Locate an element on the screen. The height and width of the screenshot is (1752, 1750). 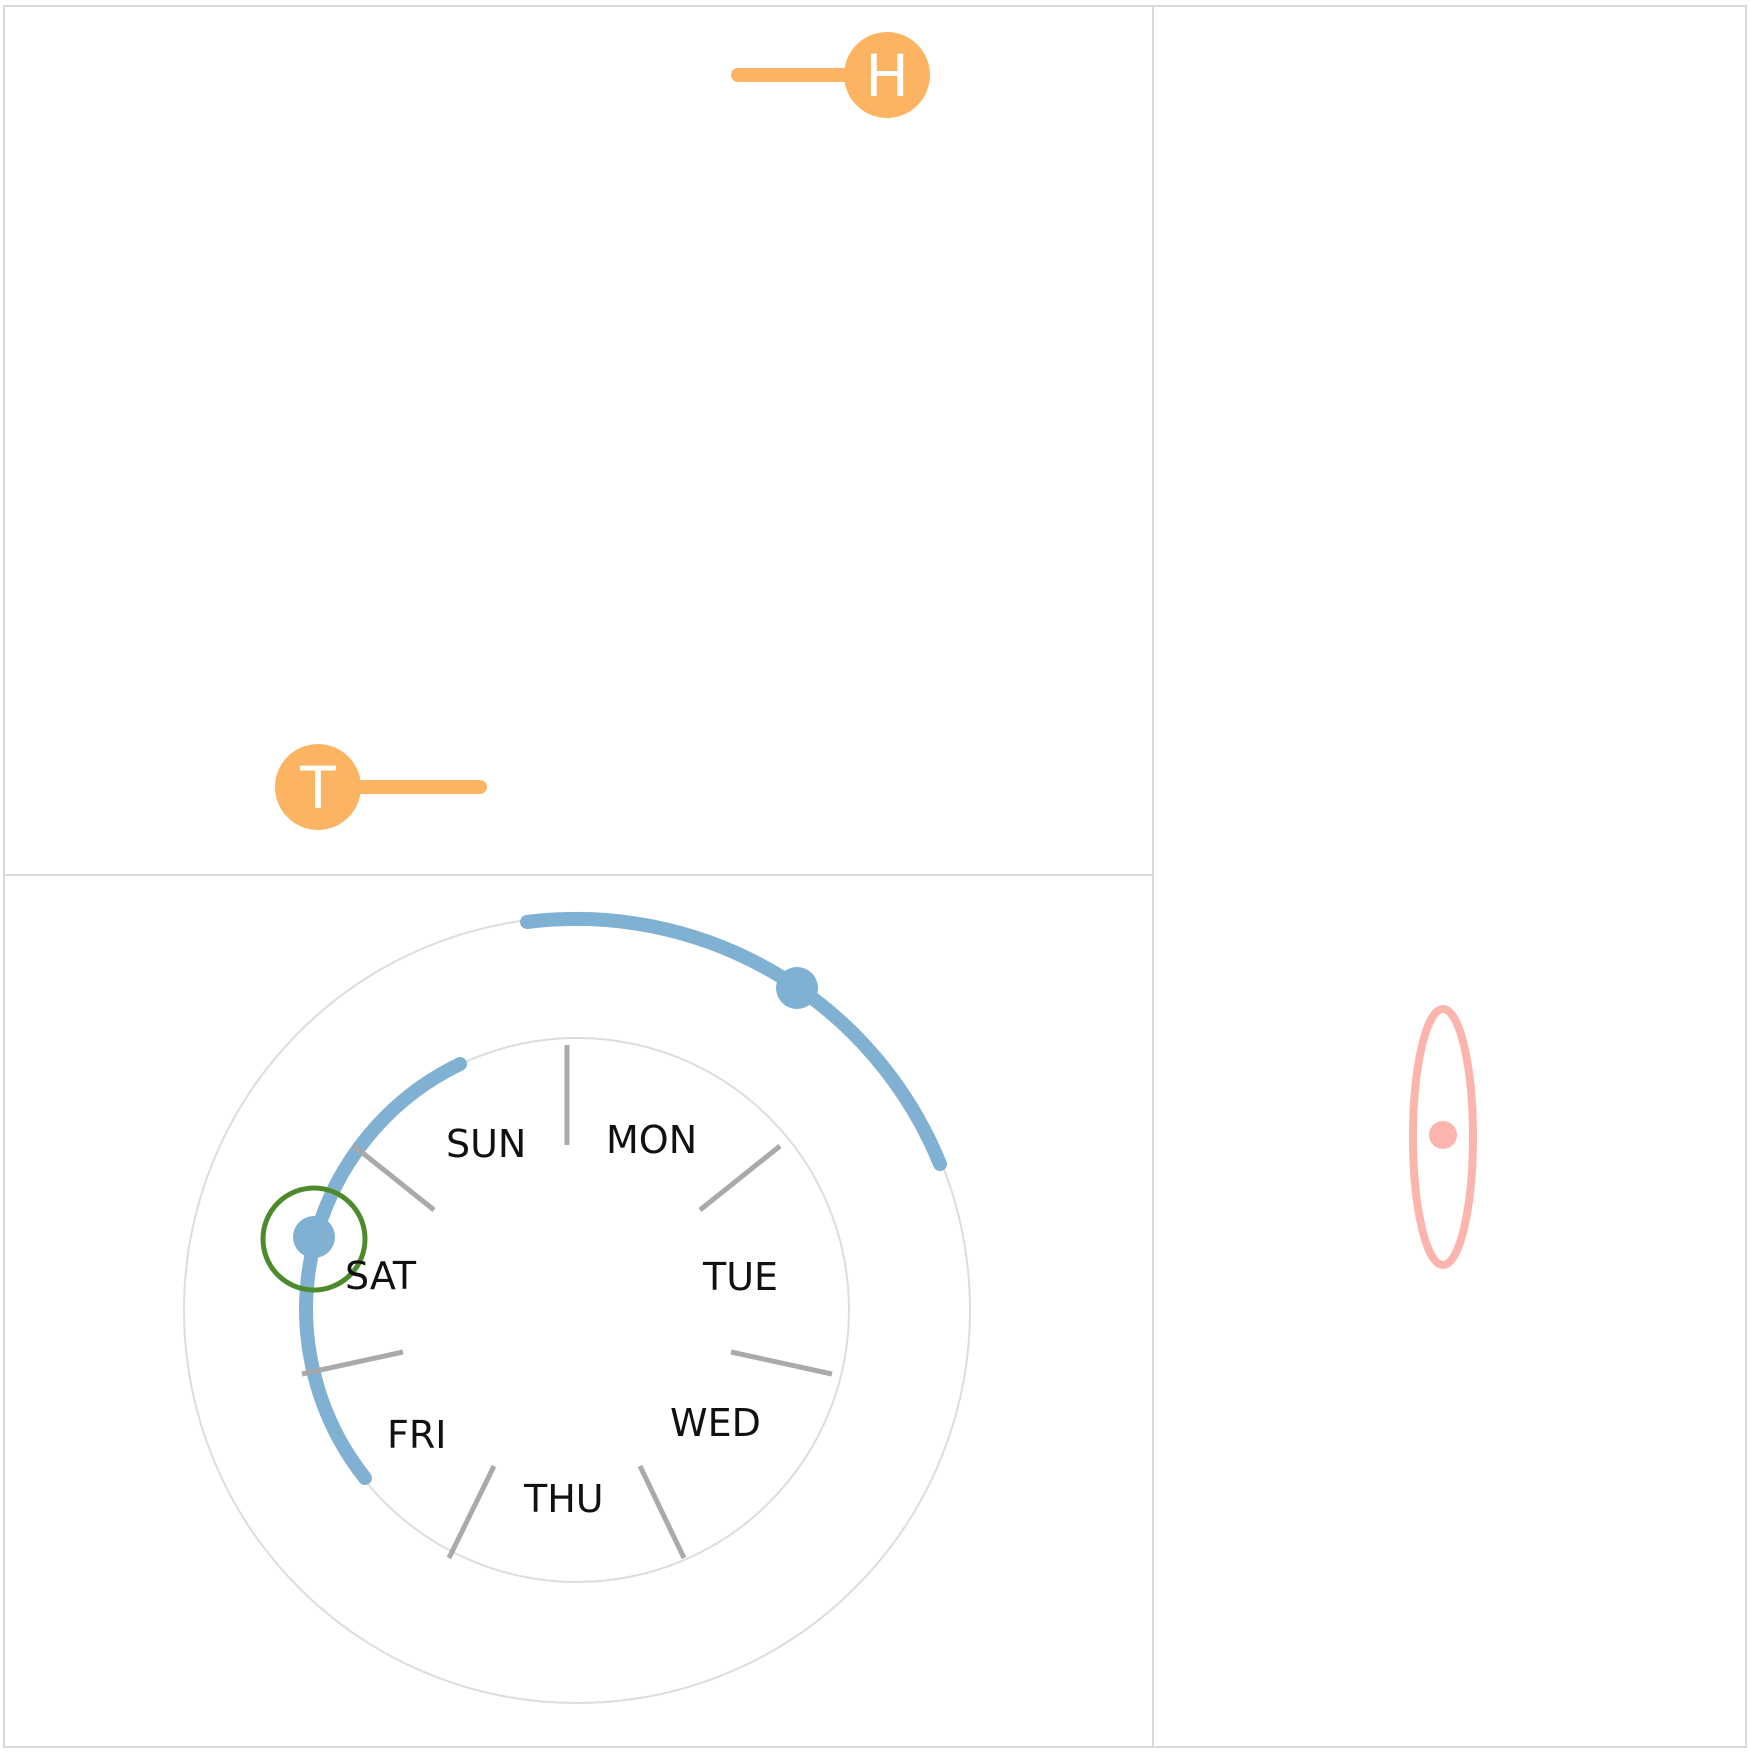
day-label-tue: TUE is located at coordinates (740, 1277).